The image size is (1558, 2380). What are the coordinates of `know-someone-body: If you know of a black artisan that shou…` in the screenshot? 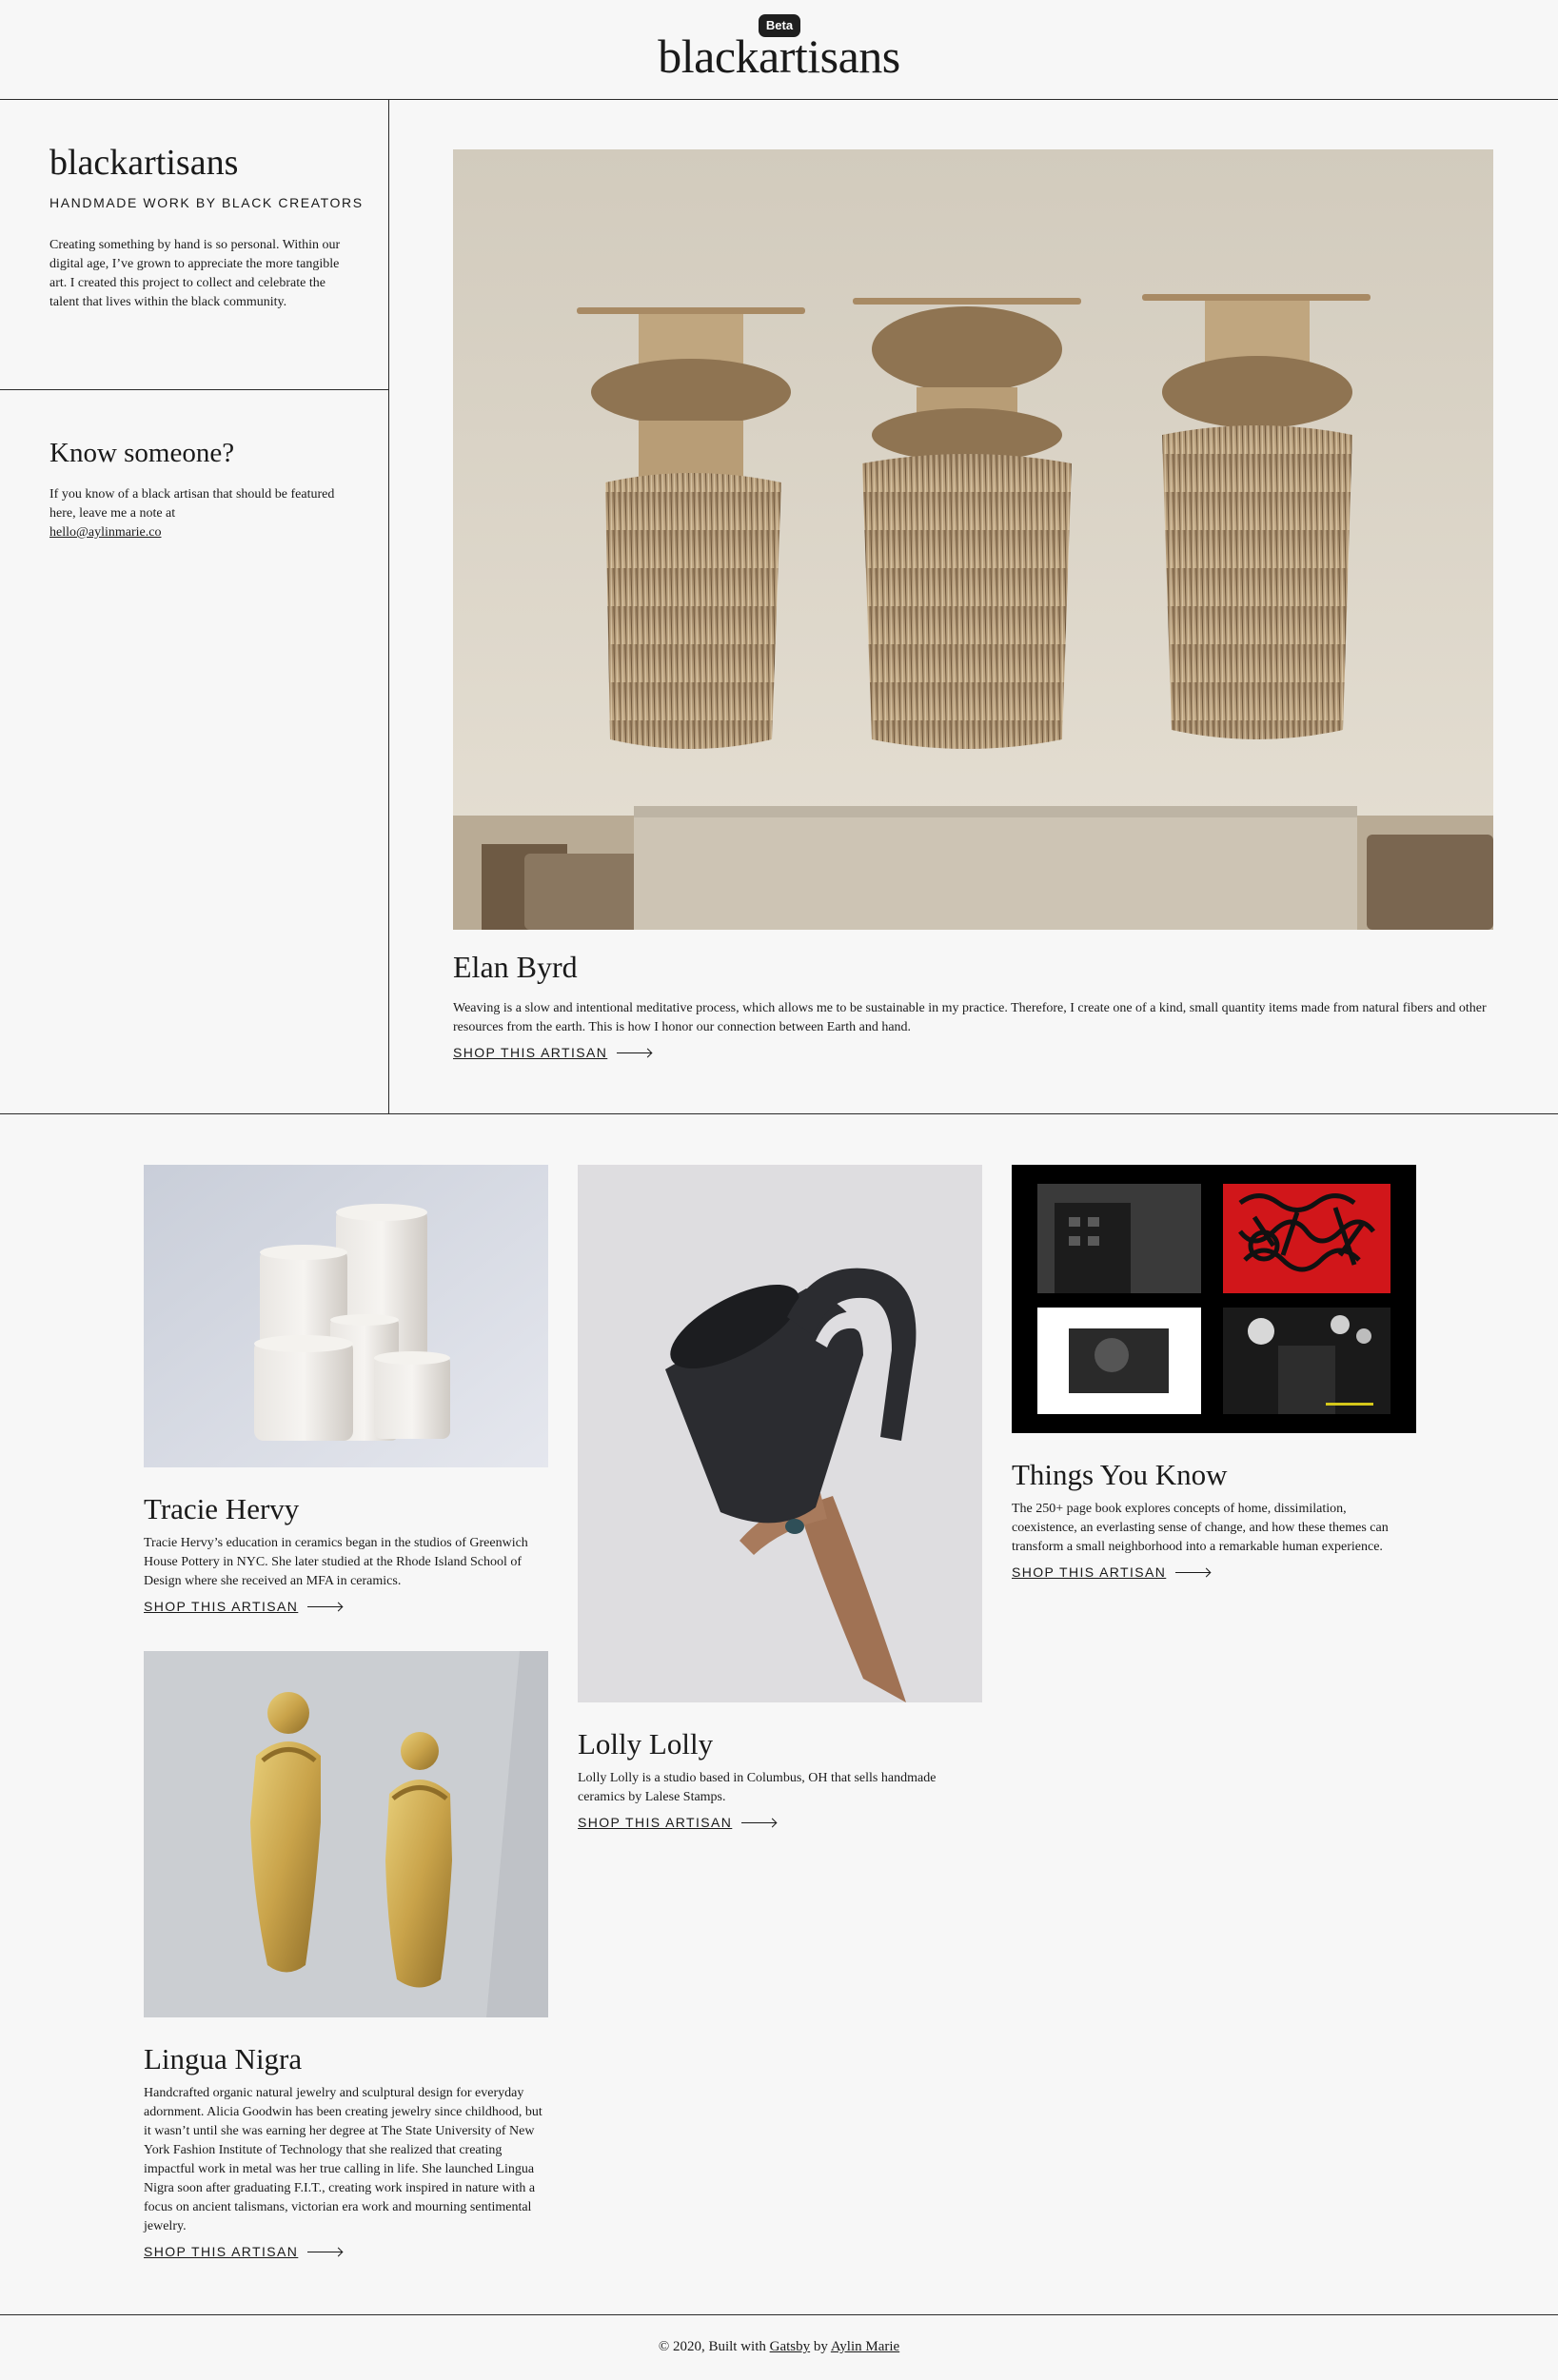 It's located at (192, 513).